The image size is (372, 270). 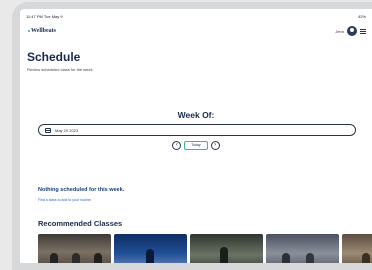 I want to click on logo-text: Wellbeats, so click(x=43, y=31).